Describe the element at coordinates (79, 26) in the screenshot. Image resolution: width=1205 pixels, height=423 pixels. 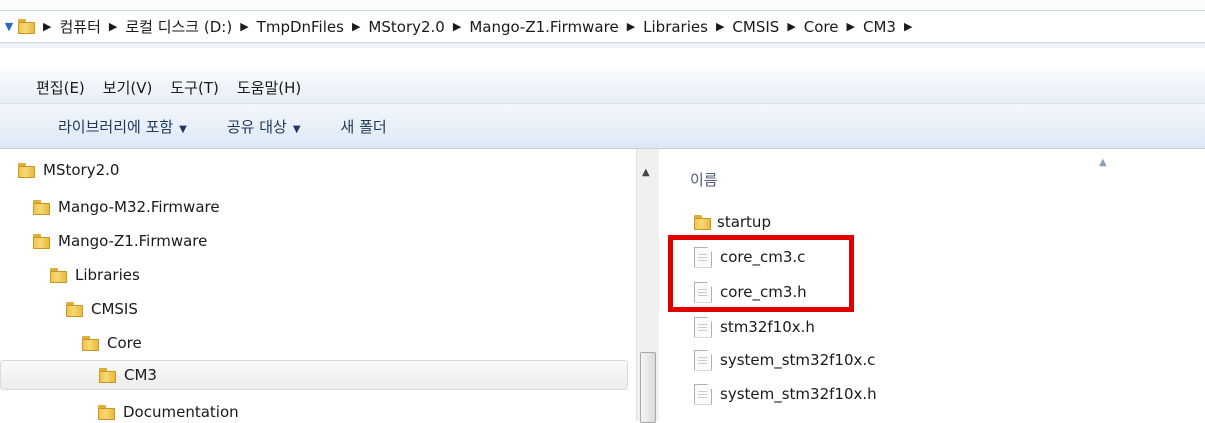
I see `breadcrumb-computer: 컴퓨터` at that location.